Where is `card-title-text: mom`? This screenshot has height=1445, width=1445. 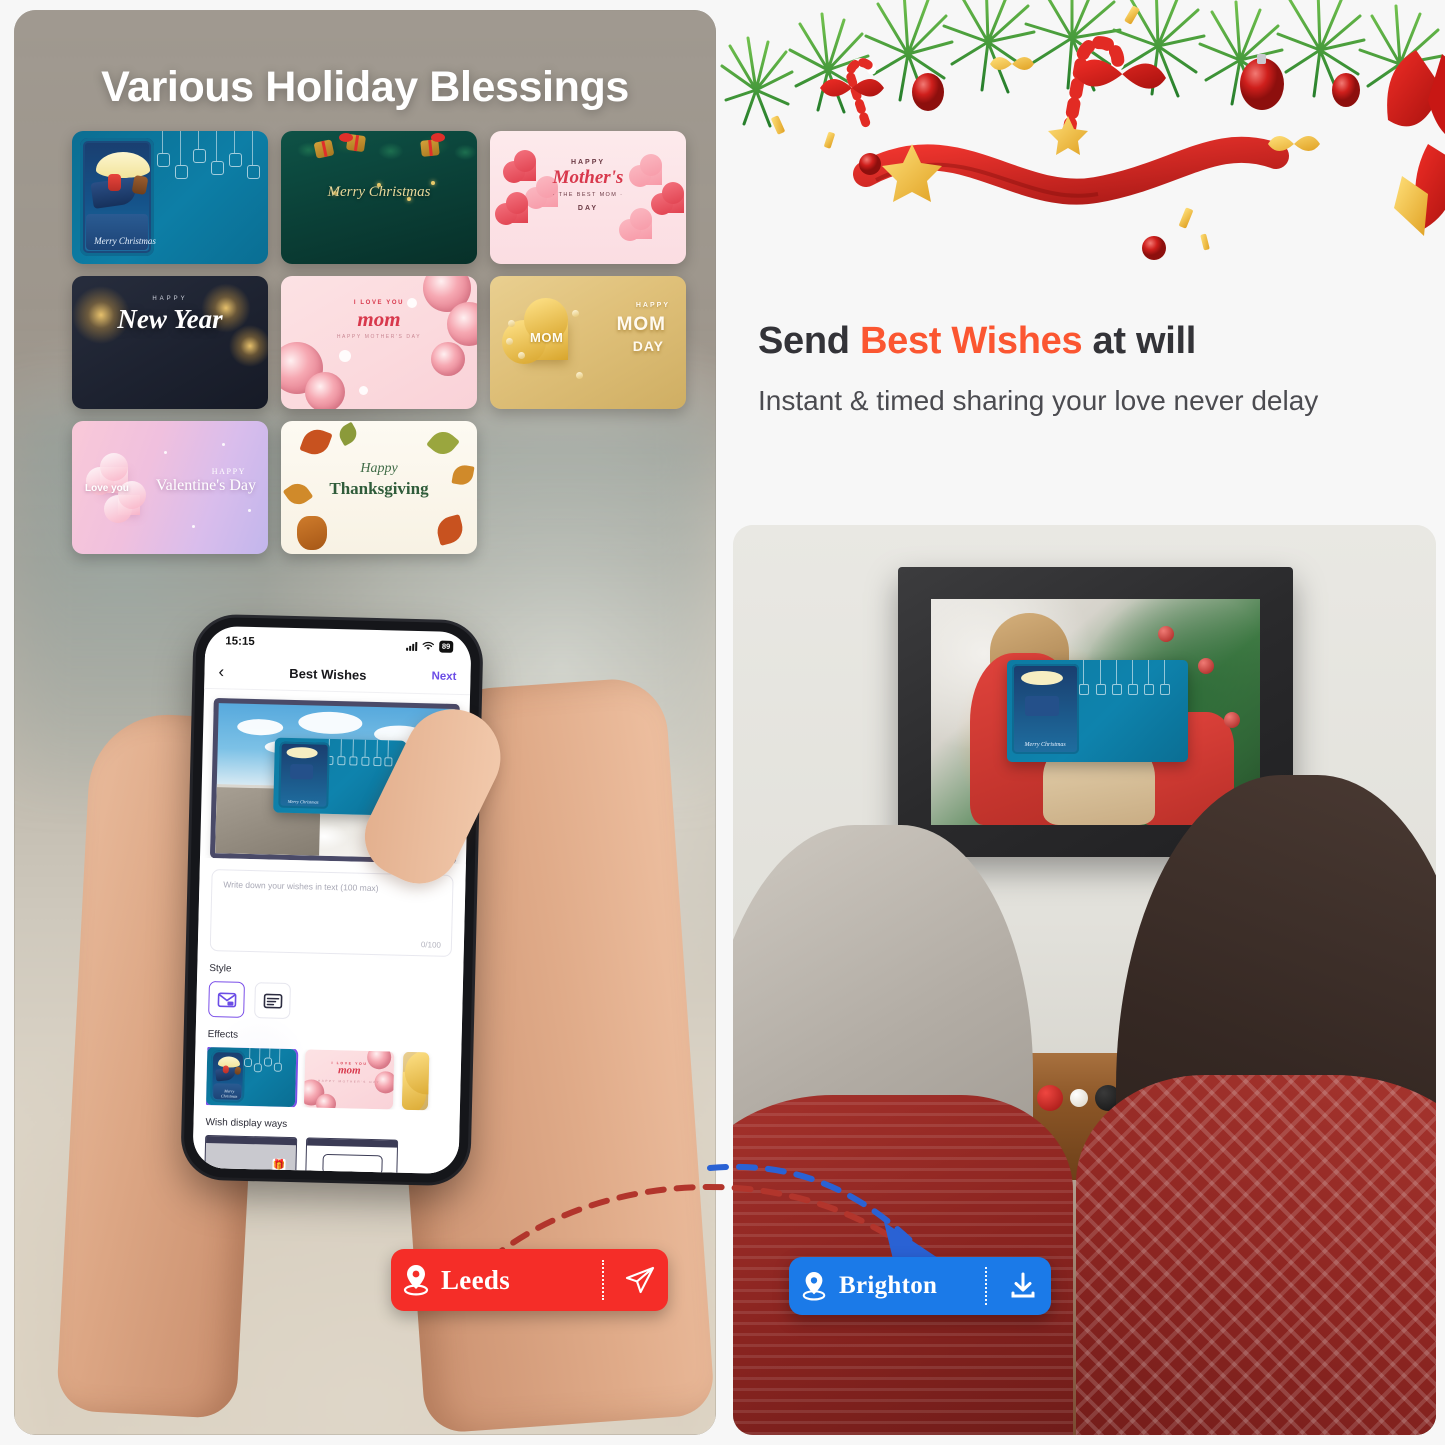 card-title-text: mom is located at coordinates (379, 319).